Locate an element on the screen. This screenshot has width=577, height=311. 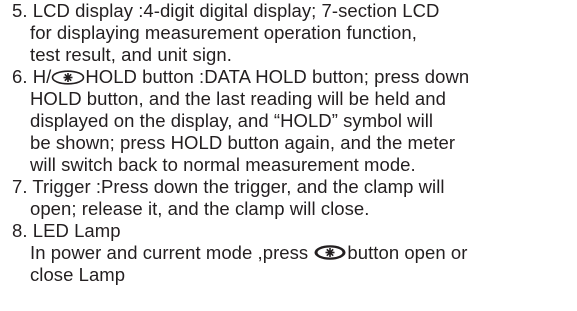
item-5-number: 5. is located at coordinates (20, 10).